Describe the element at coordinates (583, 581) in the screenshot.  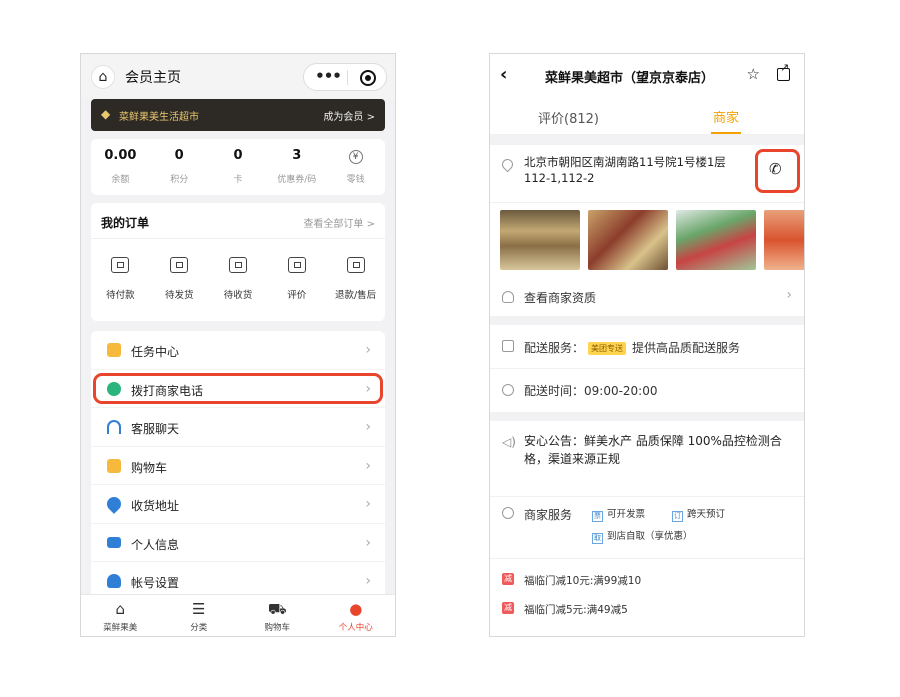
I see `promotion-text: 福临门减10元:满99减10` at that location.